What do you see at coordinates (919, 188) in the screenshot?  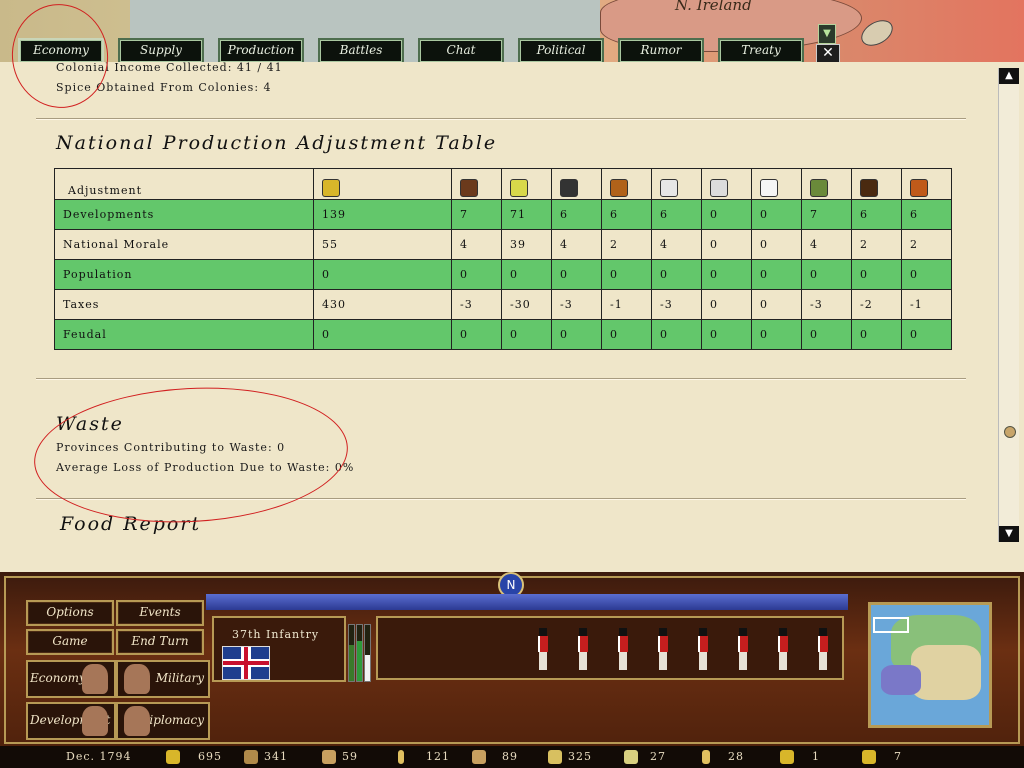 I see `clothing-icon` at bounding box center [919, 188].